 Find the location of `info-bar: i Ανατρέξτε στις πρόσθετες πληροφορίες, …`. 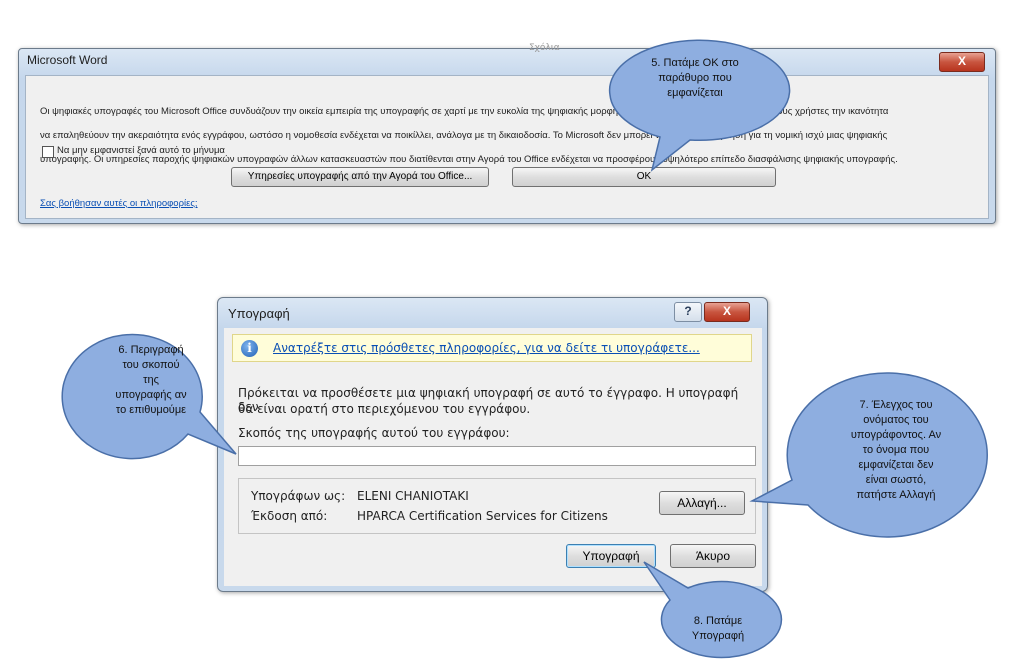

info-bar: i Ανατρέξτε στις πρόσθετες πληροφορίες, … is located at coordinates (492, 348).